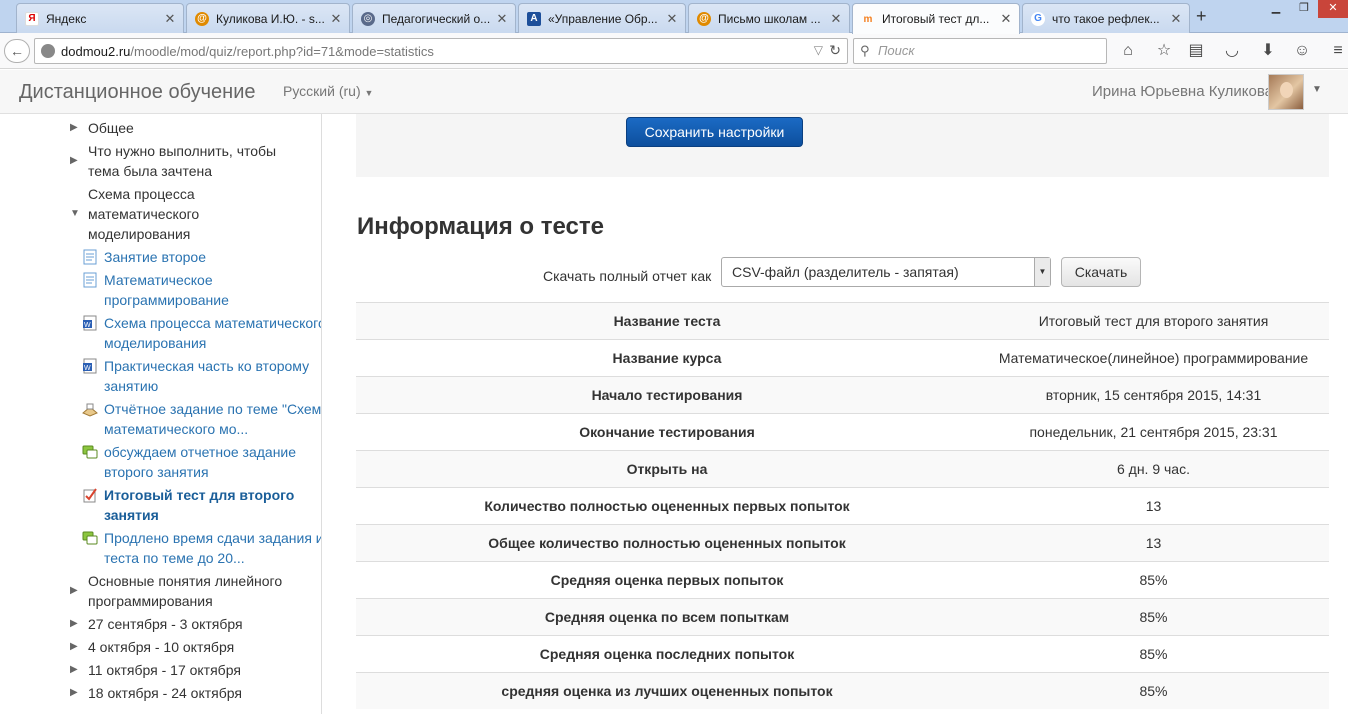 The height and width of the screenshot is (714, 1348). Describe the element at coordinates (90, 410) in the screenshot. I see `assignment-icon` at that location.